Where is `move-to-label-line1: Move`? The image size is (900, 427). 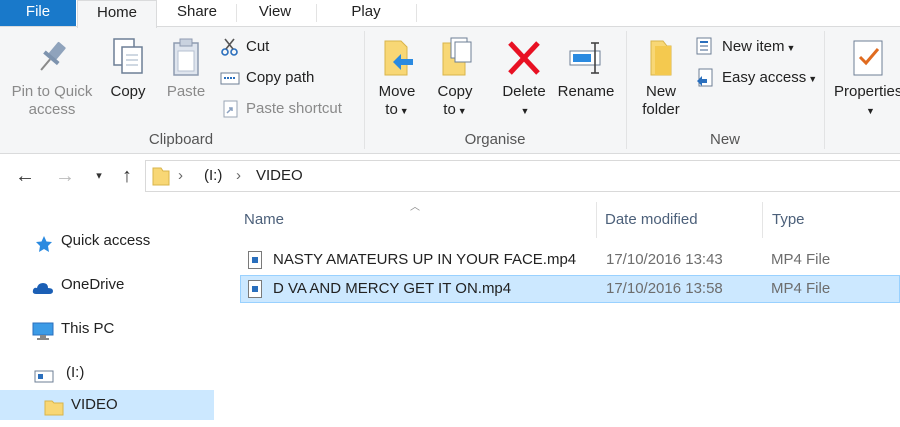
move-to-label-line1: Move is located at coordinates (397, 91).